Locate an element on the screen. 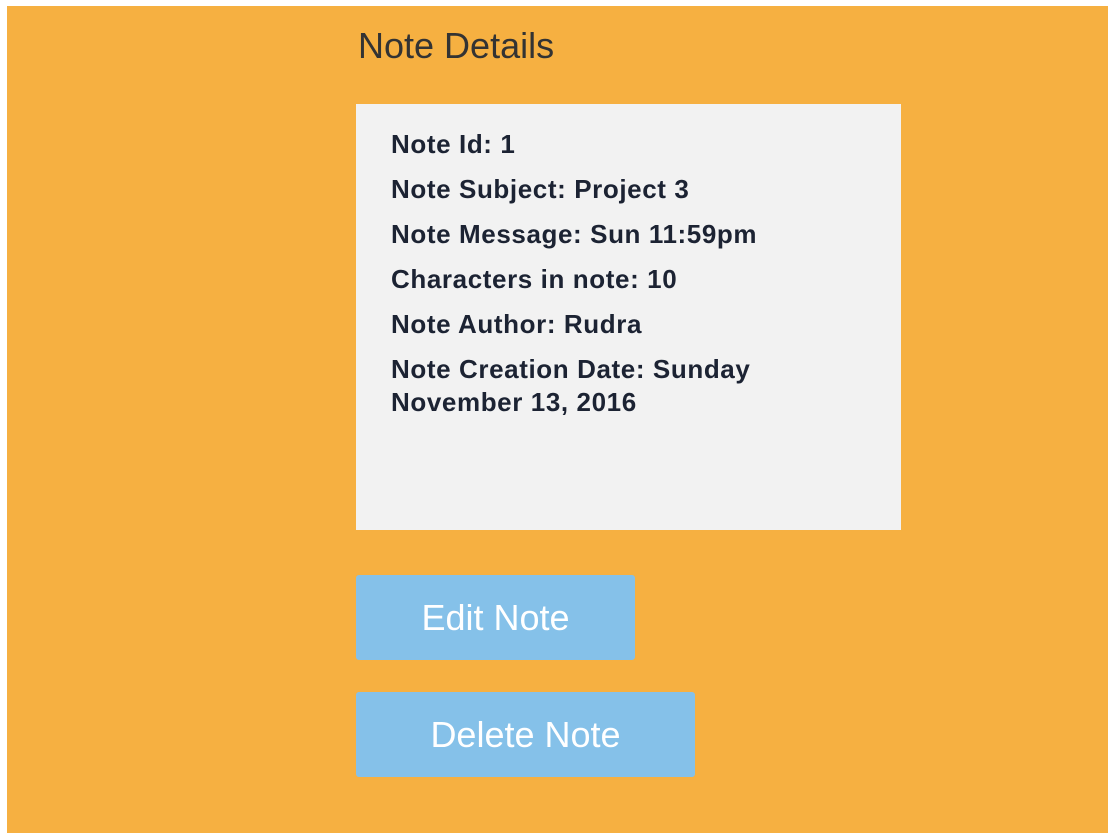 This screenshot has height=835, width=1108. note-message: Note Message: Sun 11:59pm is located at coordinates (574, 234).